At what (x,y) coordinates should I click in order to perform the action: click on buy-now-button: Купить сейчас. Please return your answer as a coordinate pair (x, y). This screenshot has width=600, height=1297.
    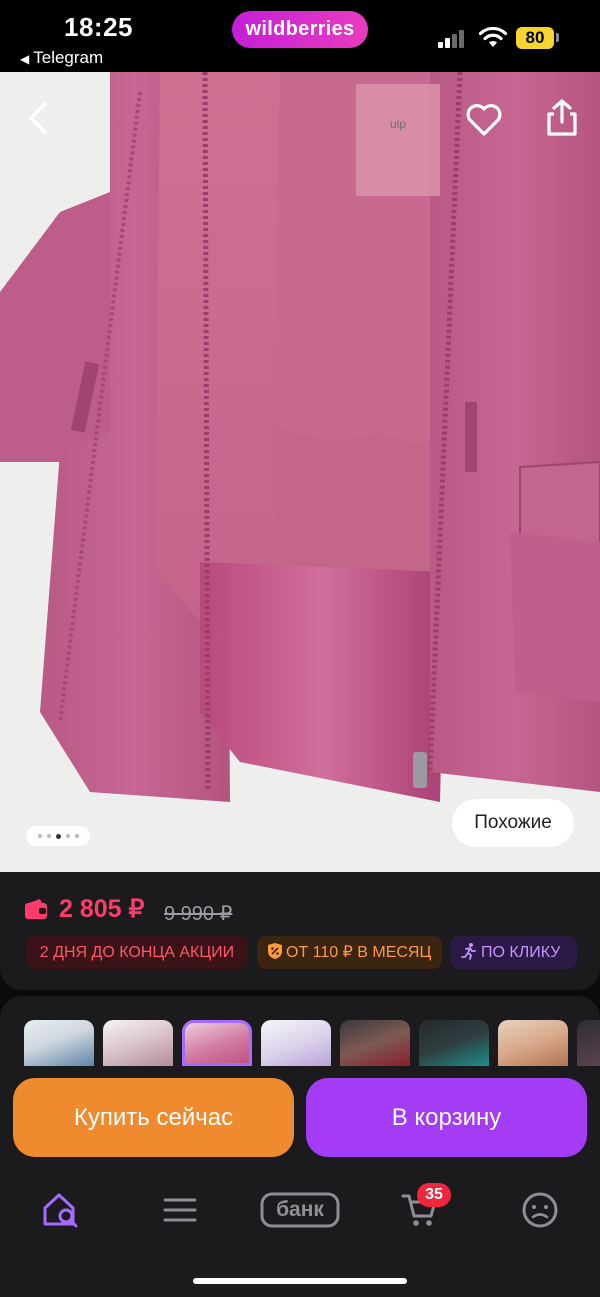
    Looking at the image, I should click on (153, 1117).